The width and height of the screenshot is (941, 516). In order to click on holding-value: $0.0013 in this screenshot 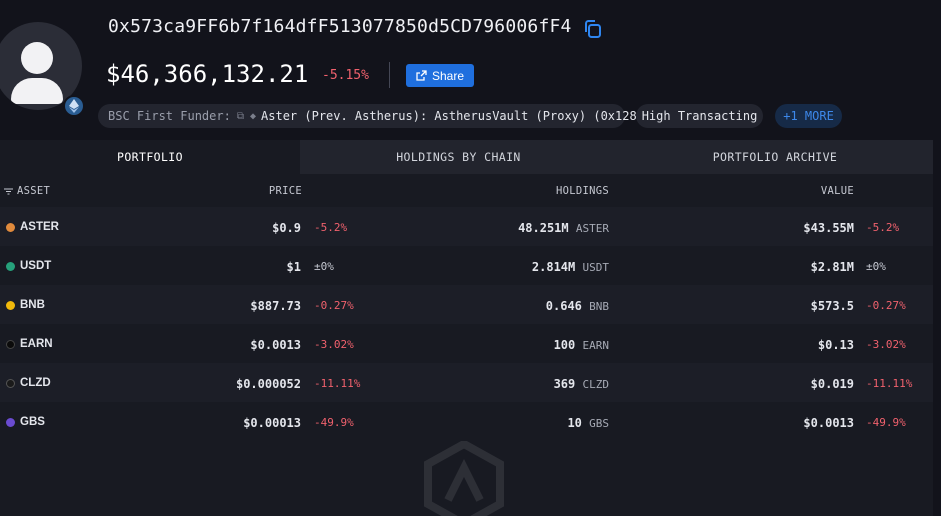, I will do `click(828, 423)`.